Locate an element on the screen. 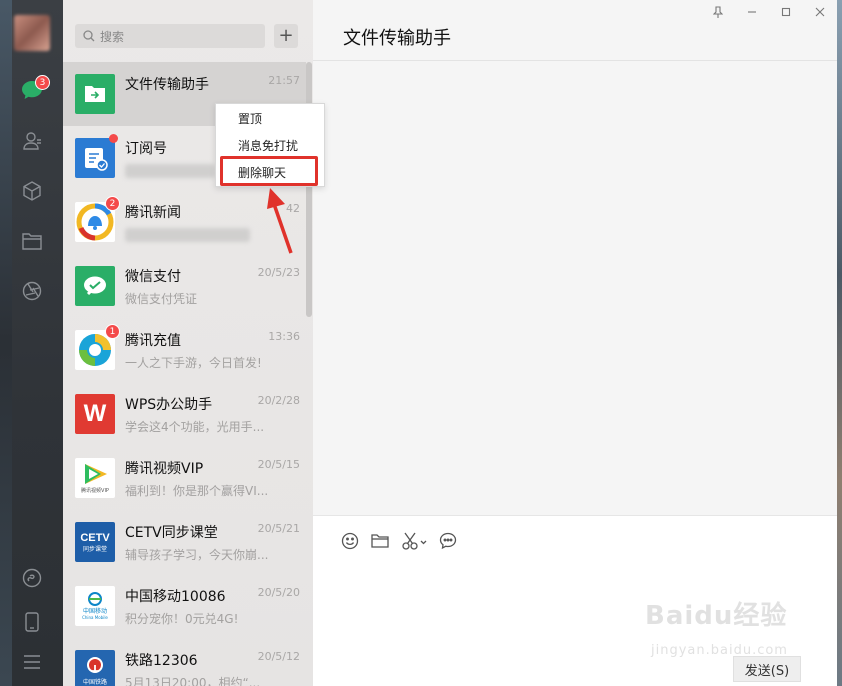 This screenshot has height=686, width=842. chat-name: 订阅号 is located at coordinates (146, 149).